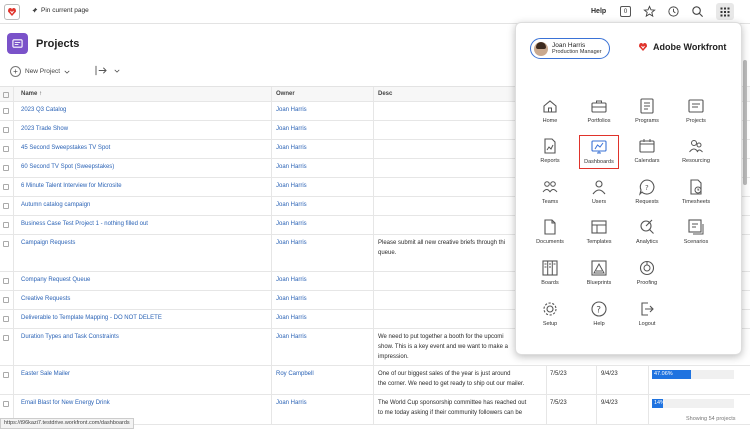  What do you see at coordinates (55, 205) in the screenshot?
I see `project-name-link: Autumn catalog campaign` at bounding box center [55, 205].